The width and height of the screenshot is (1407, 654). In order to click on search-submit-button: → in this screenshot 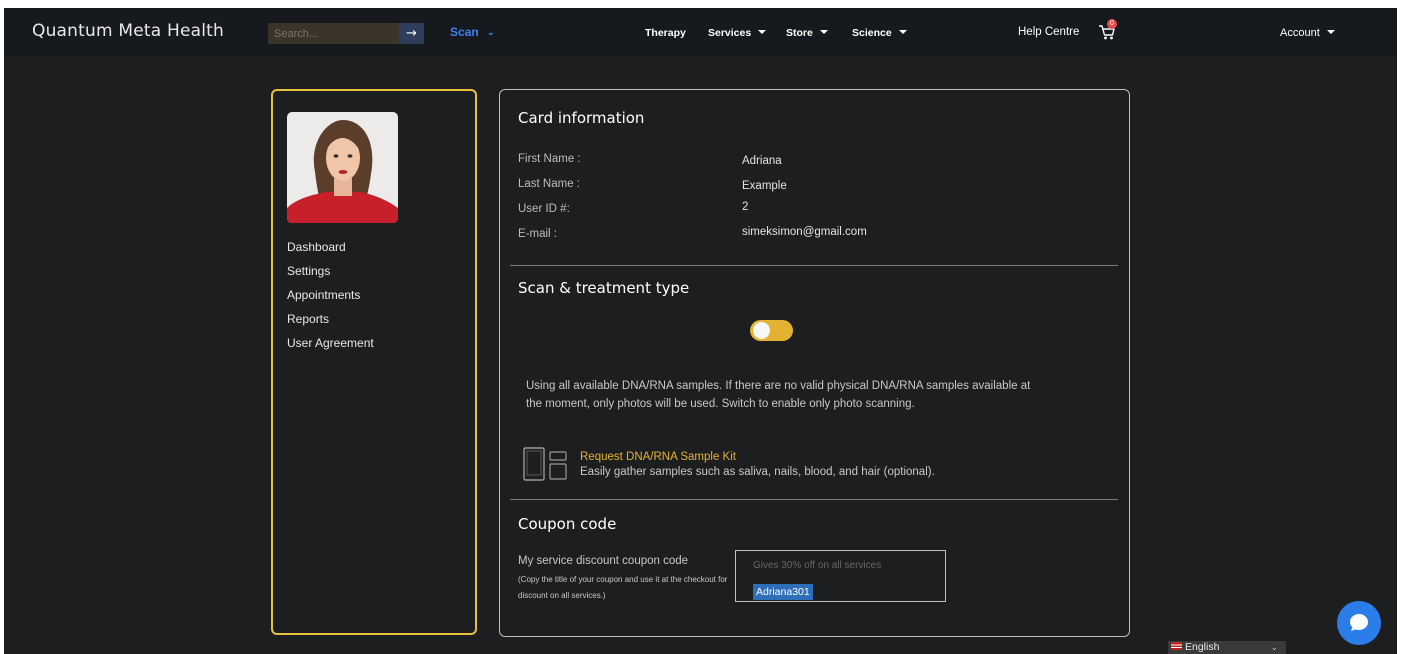, I will do `click(411, 33)`.